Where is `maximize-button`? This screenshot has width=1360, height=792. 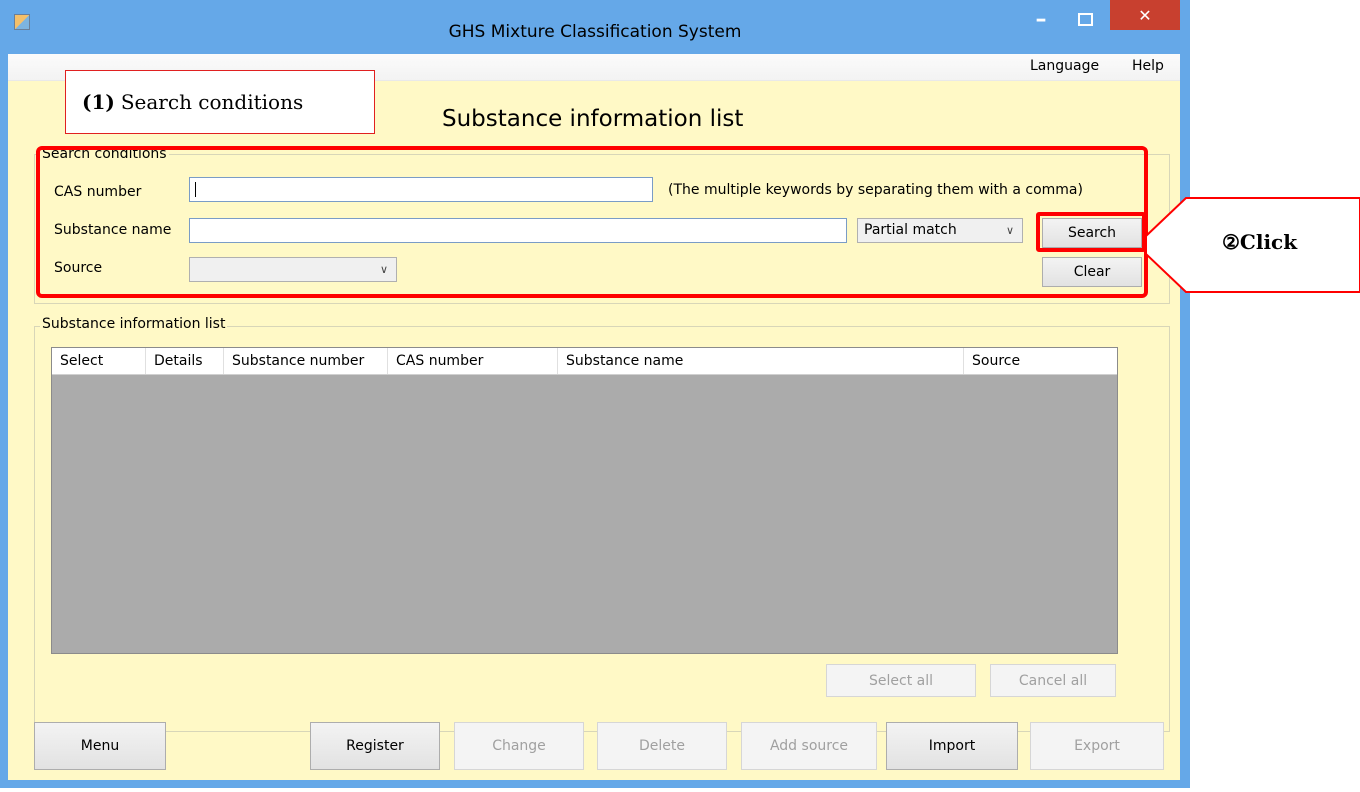
maximize-button is located at coordinates (1085, 19).